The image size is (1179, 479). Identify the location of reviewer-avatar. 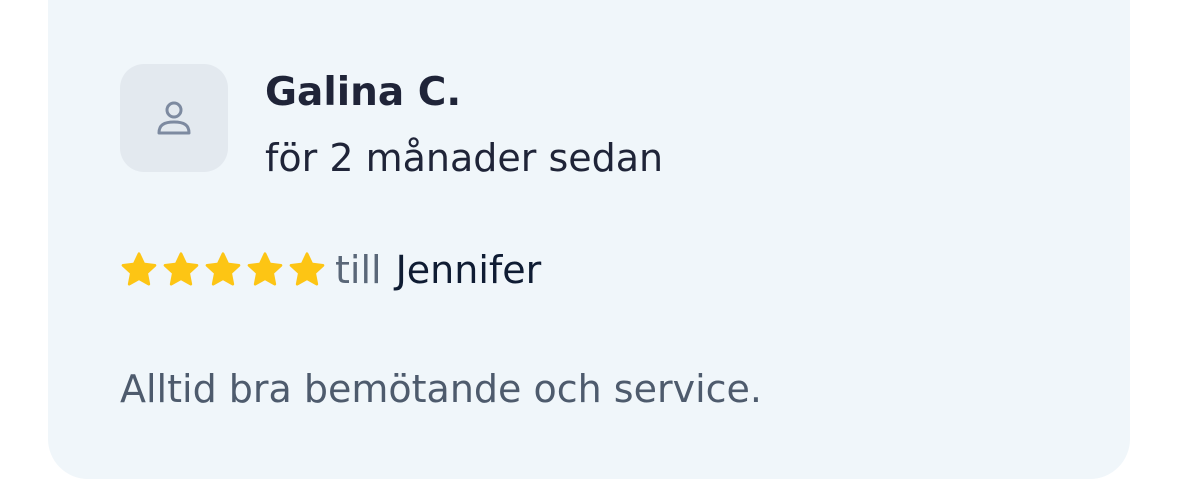
(174, 118).